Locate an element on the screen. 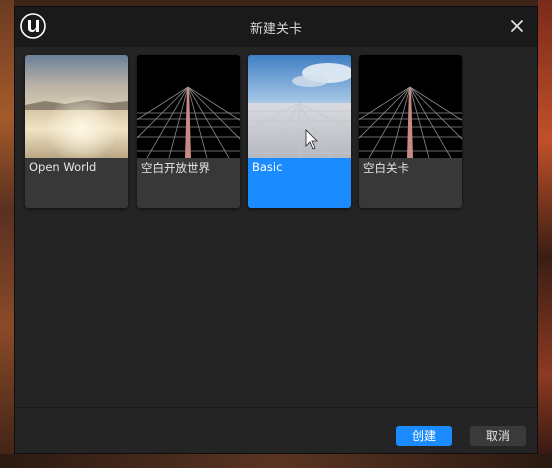 The height and width of the screenshot is (468, 552). template-empty-level: 空白关卡 is located at coordinates (410, 131).